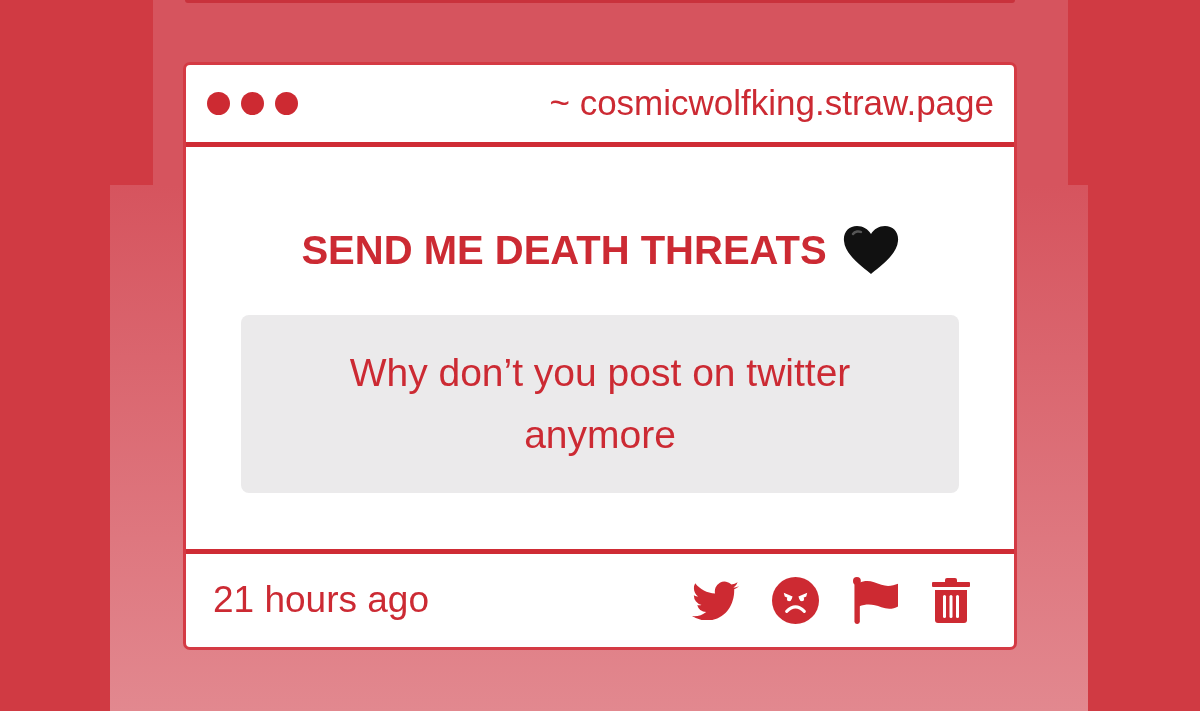 The image size is (1200, 711). I want to click on page-url: ~ cosmicwolfking.straw.page, so click(771, 103).